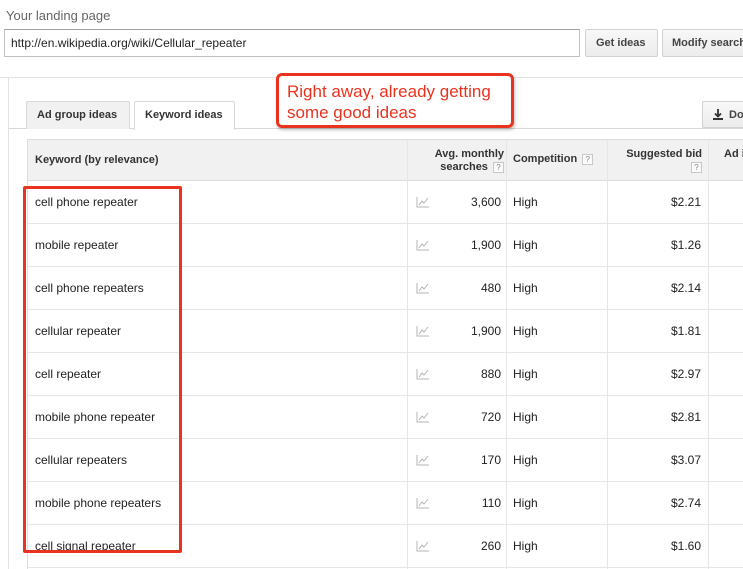 This screenshot has height=569, width=743. I want to click on suggested-bid-cell: $2.21, so click(685, 202).